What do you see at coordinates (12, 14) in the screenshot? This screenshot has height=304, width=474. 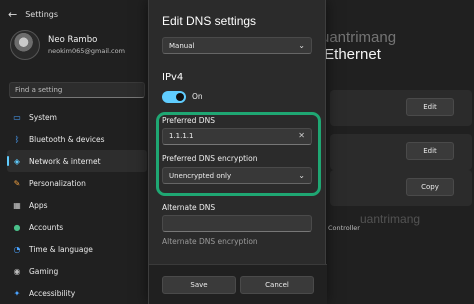 I see `back-arrow-icon: ←` at bounding box center [12, 14].